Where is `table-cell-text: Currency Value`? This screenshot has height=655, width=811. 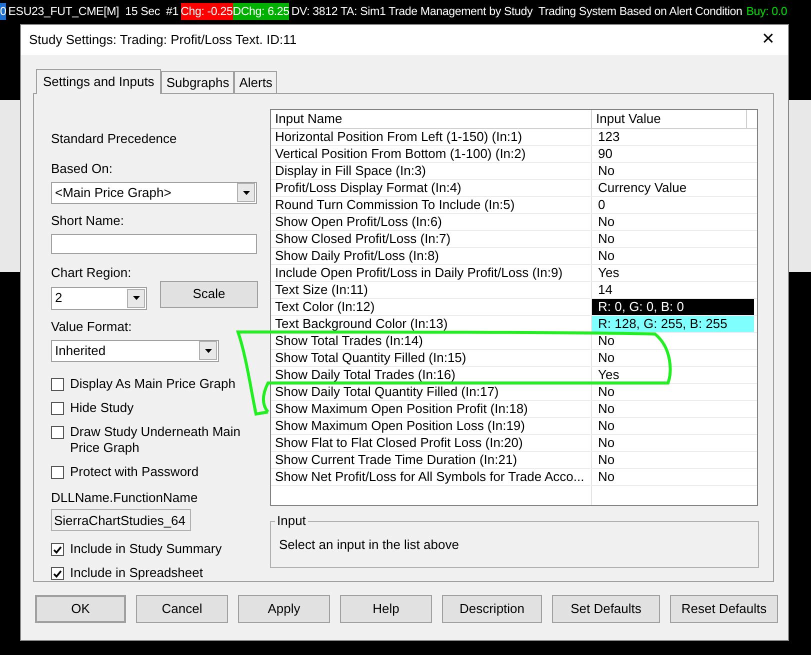
table-cell-text: Currency Value is located at coordinates (642, 188).